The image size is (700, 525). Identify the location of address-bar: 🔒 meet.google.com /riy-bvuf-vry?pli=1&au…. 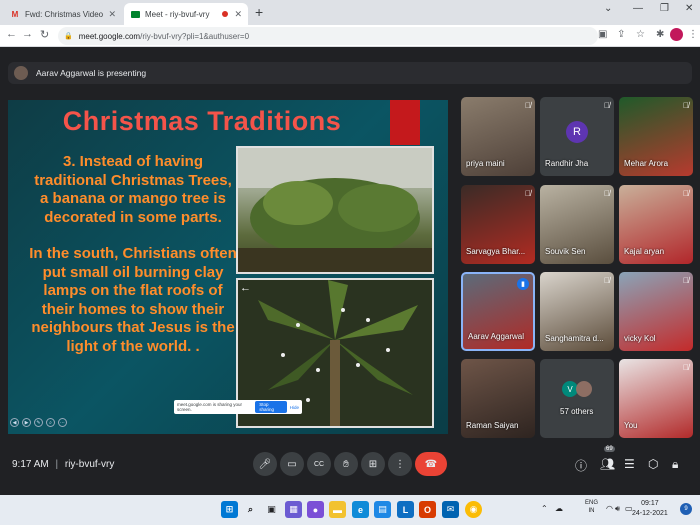
(328, 36).